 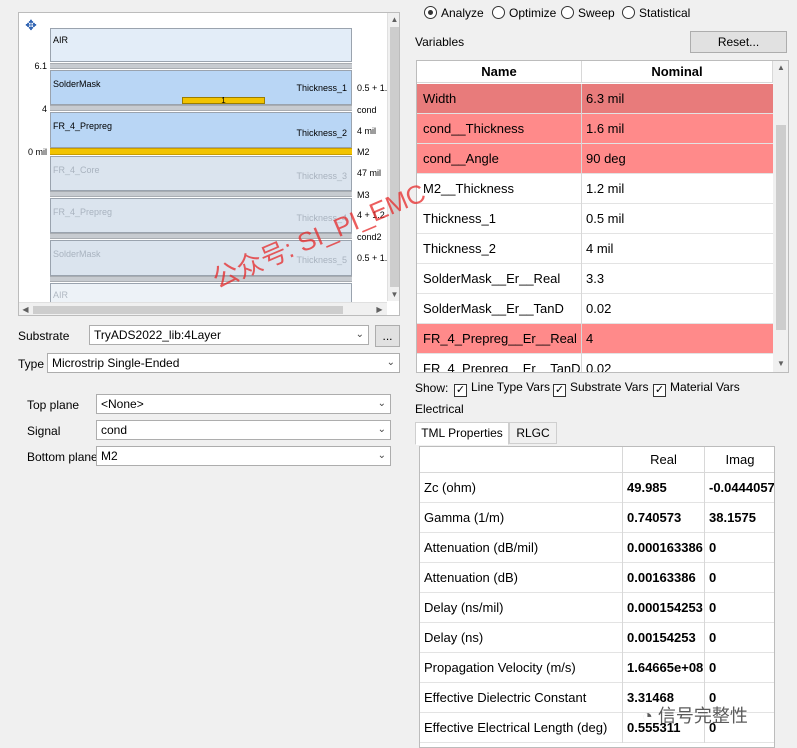 What do you see at coordinates (664, 460) in the screenshot?
I see `column-header-real: Real` at bounding box center [664, 460].